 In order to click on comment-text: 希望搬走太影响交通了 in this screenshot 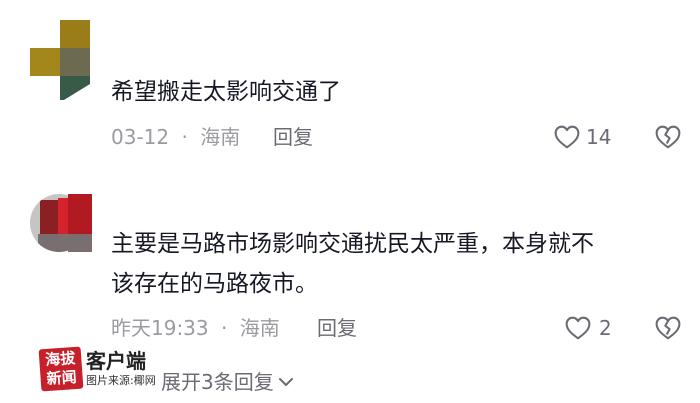, I will do `click(226, 92)`.